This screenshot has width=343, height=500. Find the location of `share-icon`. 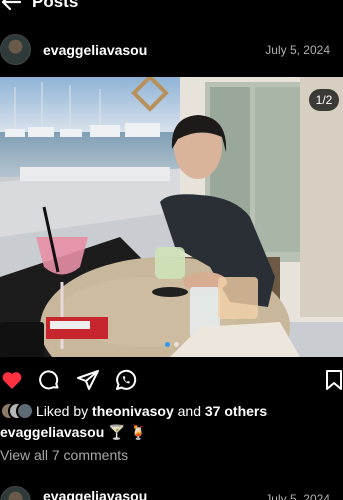

share-icon is located at coordinates (88, 380).